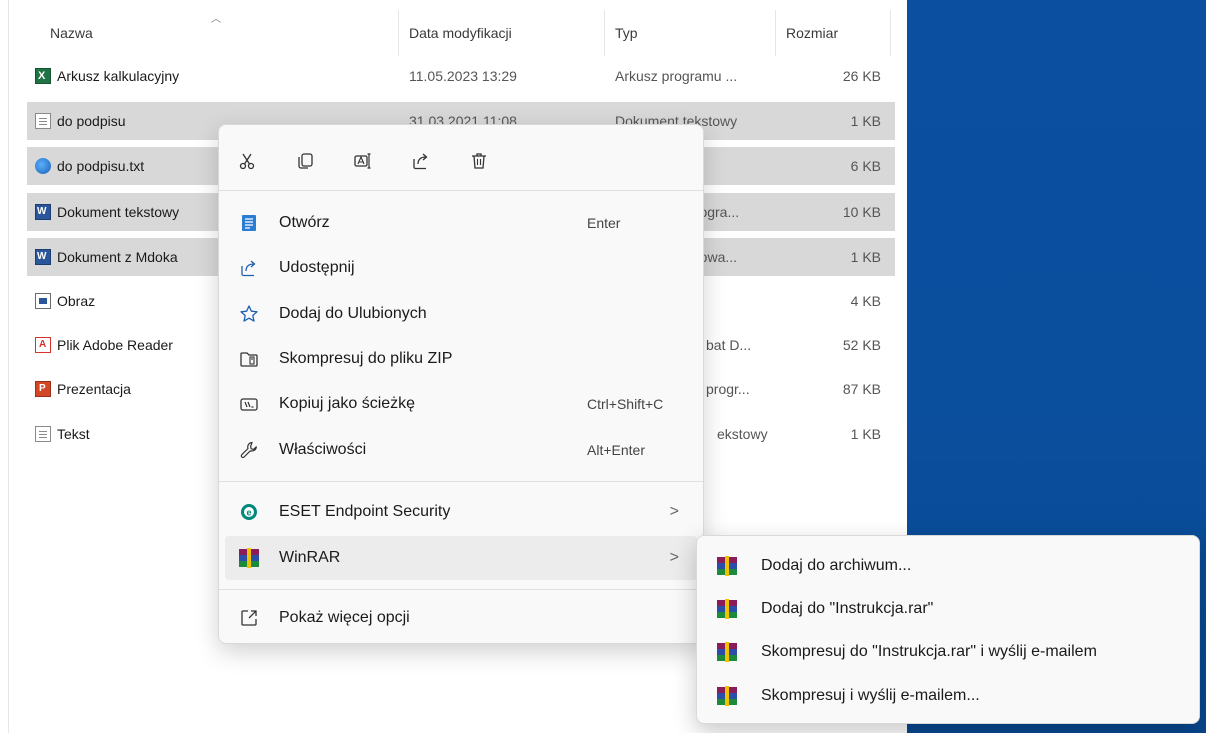 The width and height of the screenshot is (1206, 733). What do you see at coordinates (115, 345) in the screenshot?
I see `file-name-text: Plik Adobe Reader` at bounding box center [115, 345].